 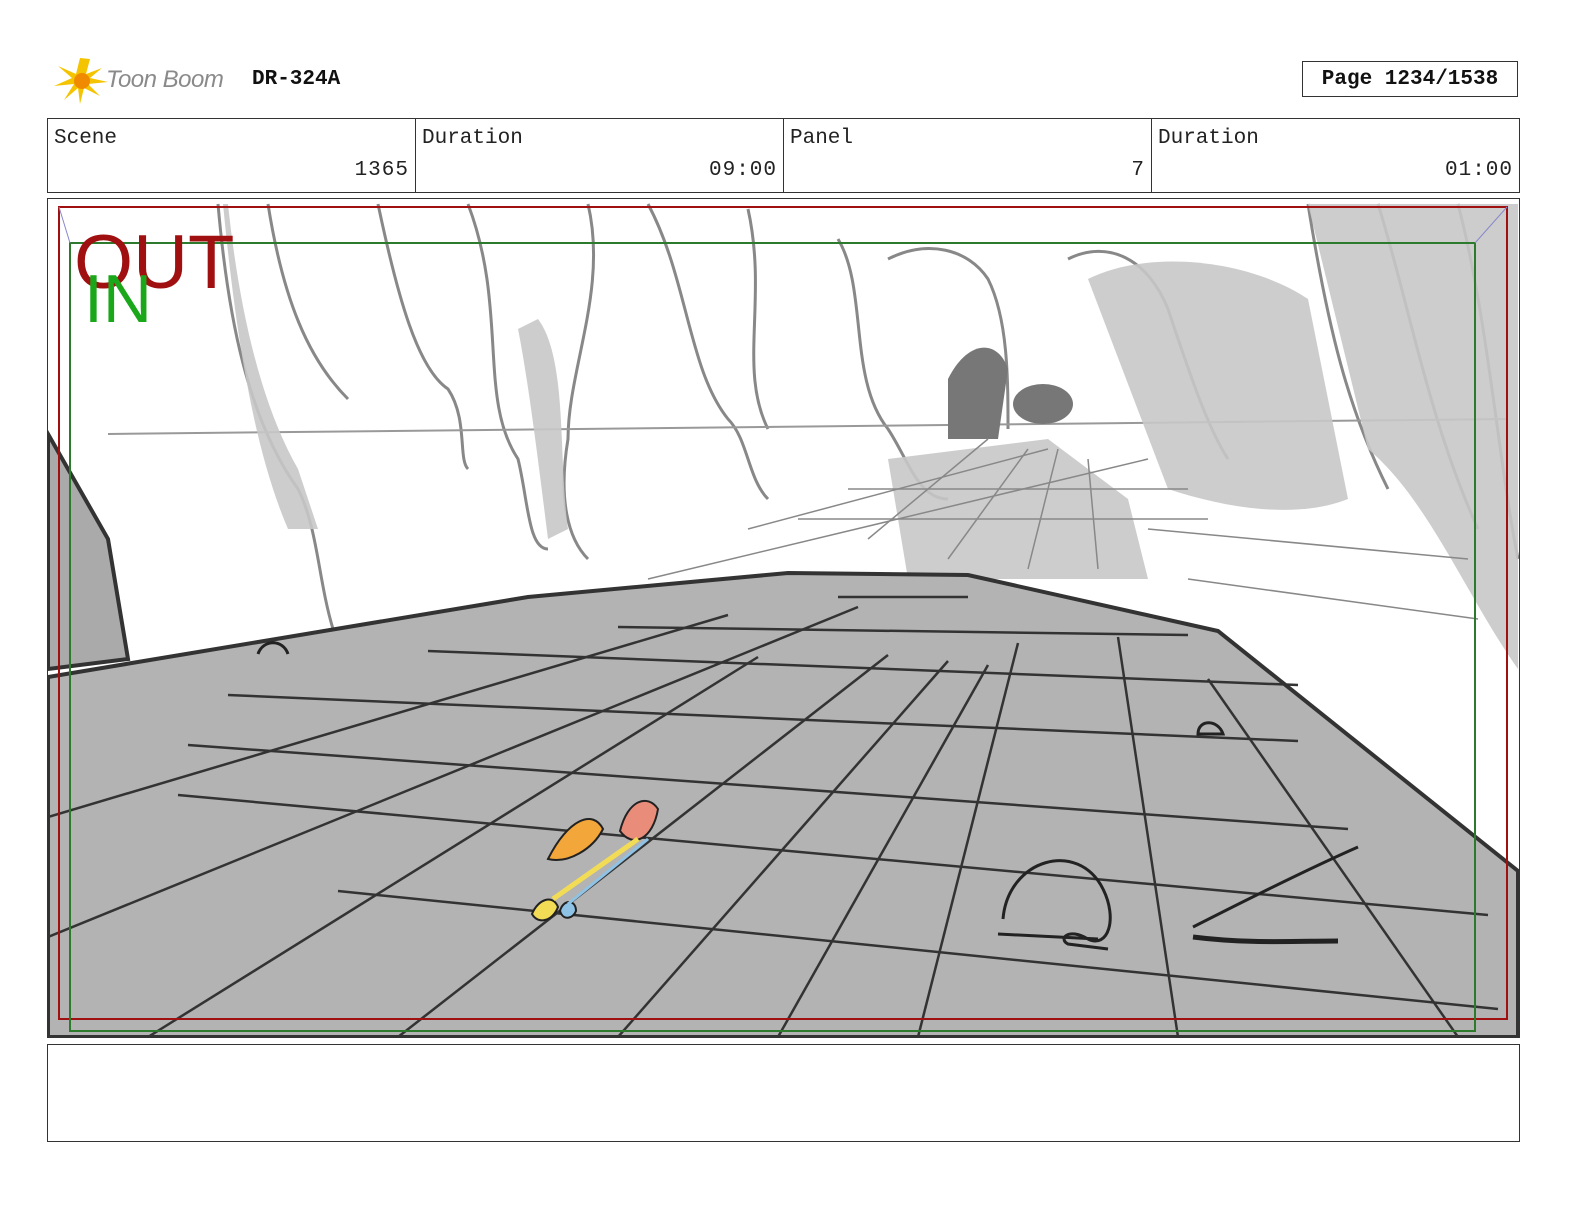 I want to click on scene-label: Scene, so click(x=86, y=138).